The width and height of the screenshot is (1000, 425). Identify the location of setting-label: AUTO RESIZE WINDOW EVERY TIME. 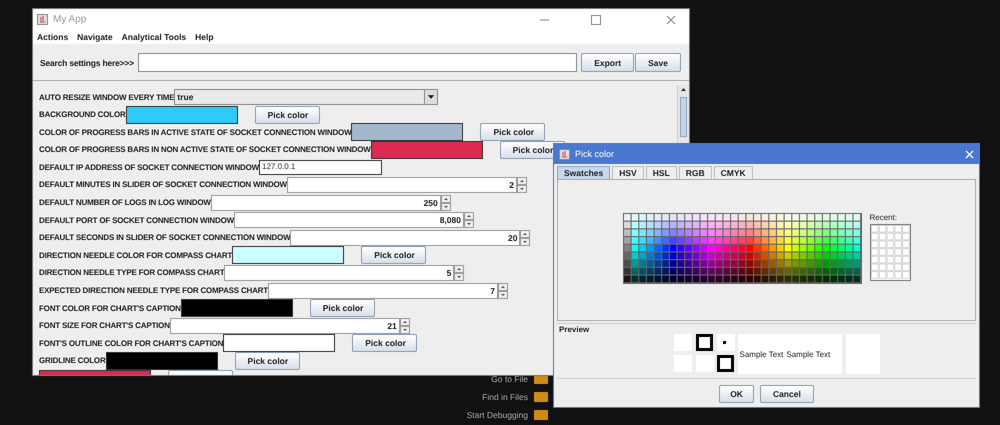
(106, 97).